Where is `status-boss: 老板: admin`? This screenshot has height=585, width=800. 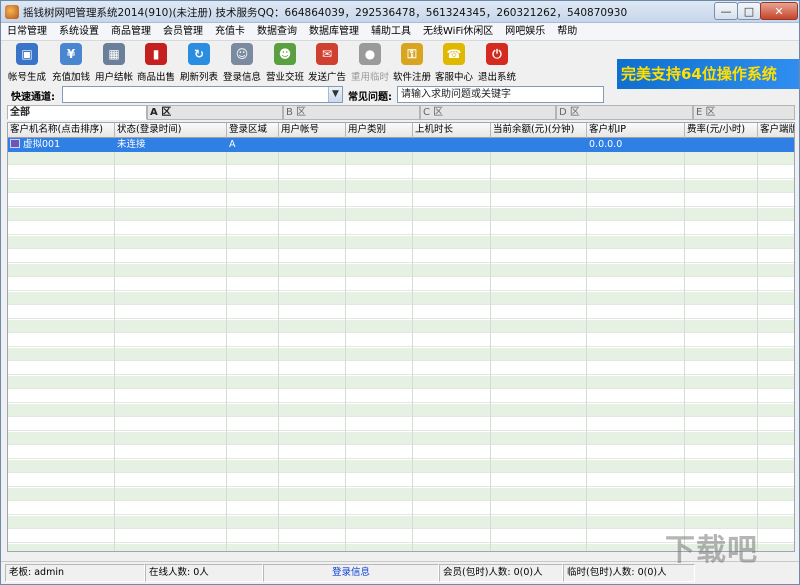
status-boss: 老板: admin is located at coordinates (75, 573).